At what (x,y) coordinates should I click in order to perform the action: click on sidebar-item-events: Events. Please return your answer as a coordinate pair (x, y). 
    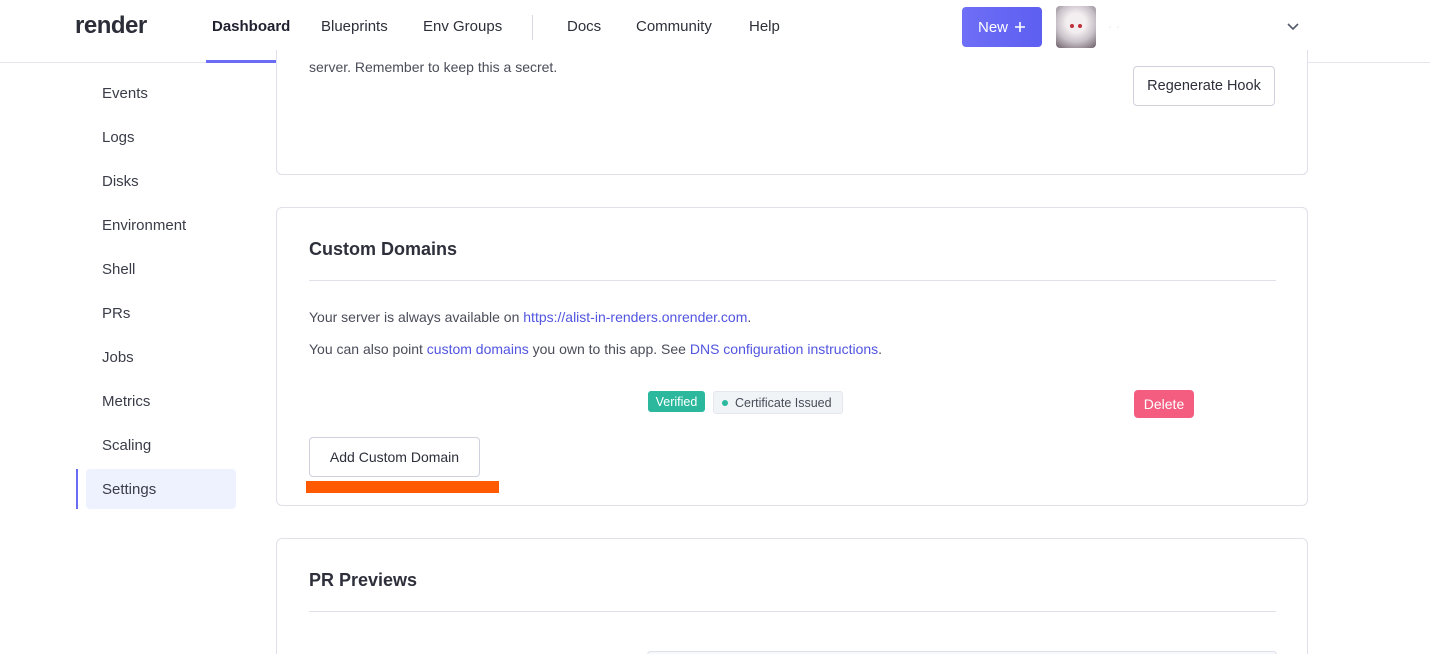
    Looking at the image, I should click on (125, 93).